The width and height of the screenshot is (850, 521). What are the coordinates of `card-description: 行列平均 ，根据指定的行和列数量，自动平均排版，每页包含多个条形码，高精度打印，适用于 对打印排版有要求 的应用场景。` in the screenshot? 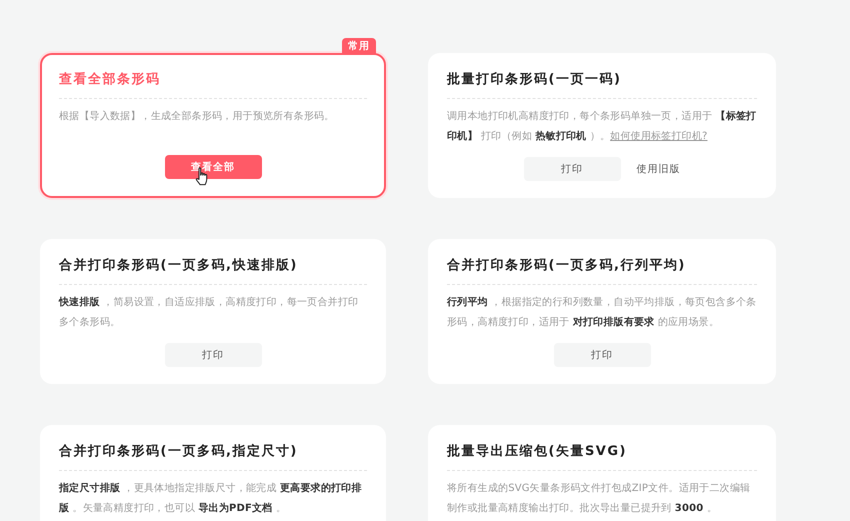 It's located at (602, 313).